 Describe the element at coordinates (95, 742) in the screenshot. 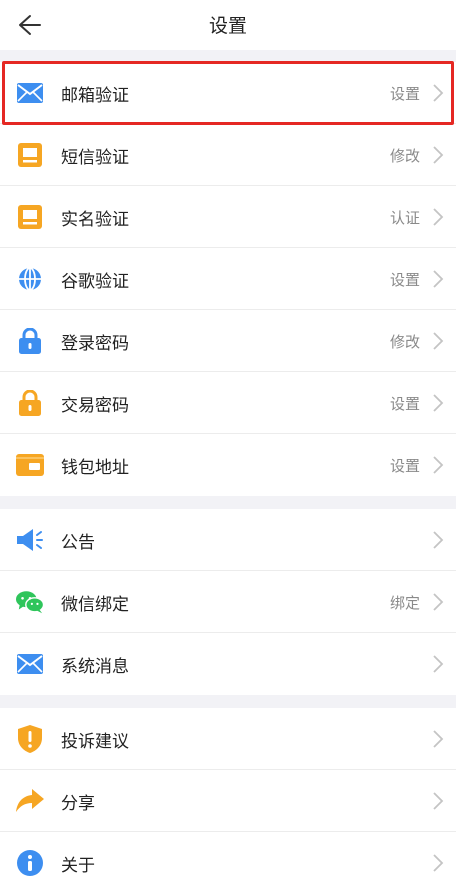

I see `settings-item-label: 投诉建议` at that location.